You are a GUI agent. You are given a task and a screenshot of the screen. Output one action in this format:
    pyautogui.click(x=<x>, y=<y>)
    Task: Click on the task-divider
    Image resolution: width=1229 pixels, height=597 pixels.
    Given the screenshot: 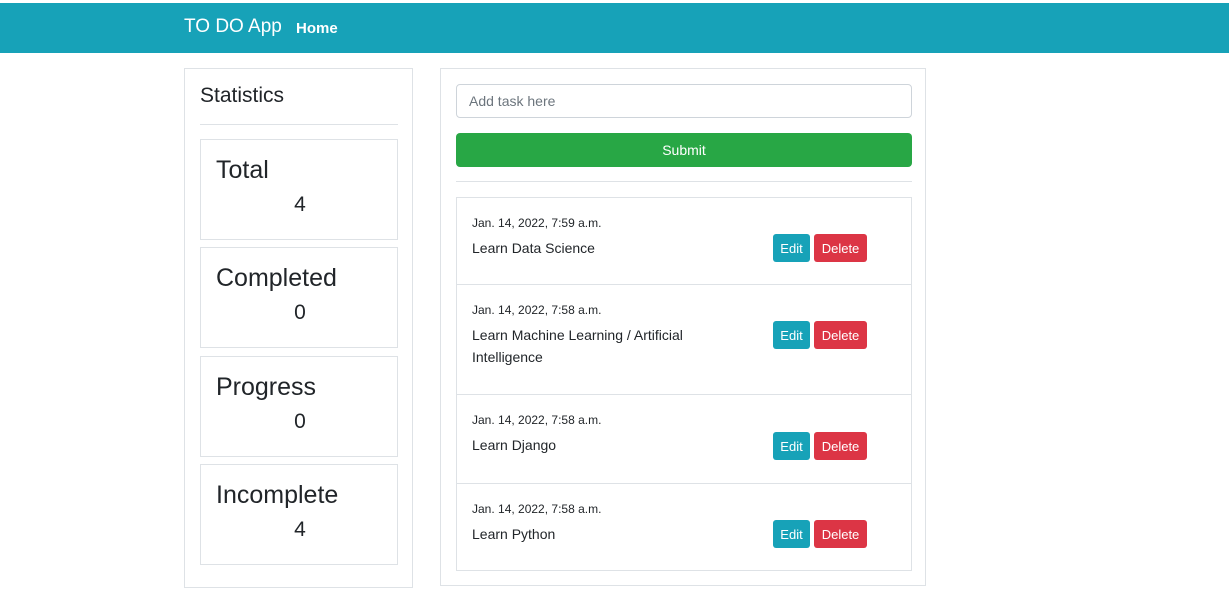 What is the action you would take?
    pyautogui.click(x=684, y=181)
    